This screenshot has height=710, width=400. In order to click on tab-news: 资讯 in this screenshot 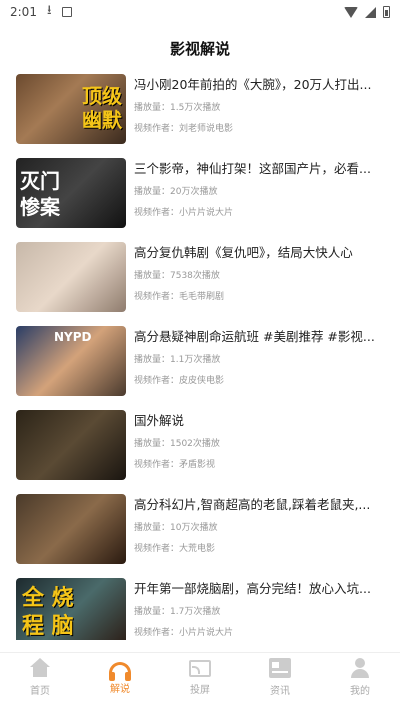, I will do `click(280, 677)`.